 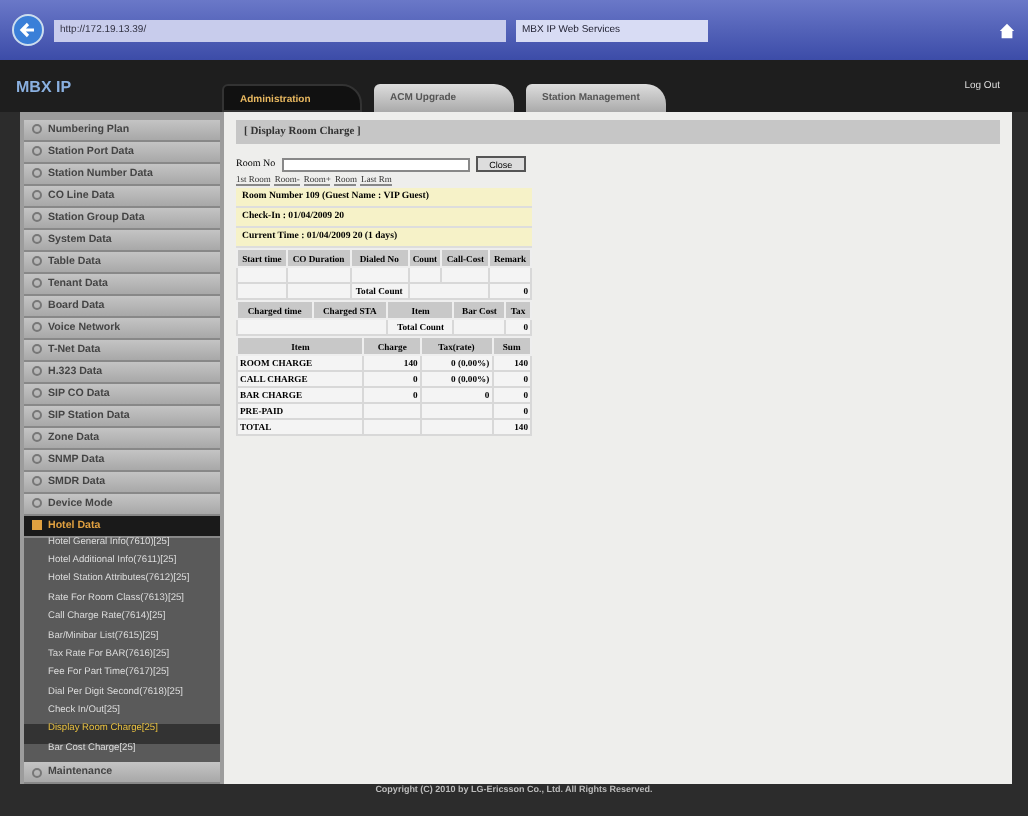 I want to click on back-arrow-icon, so click(x=28, y=30).